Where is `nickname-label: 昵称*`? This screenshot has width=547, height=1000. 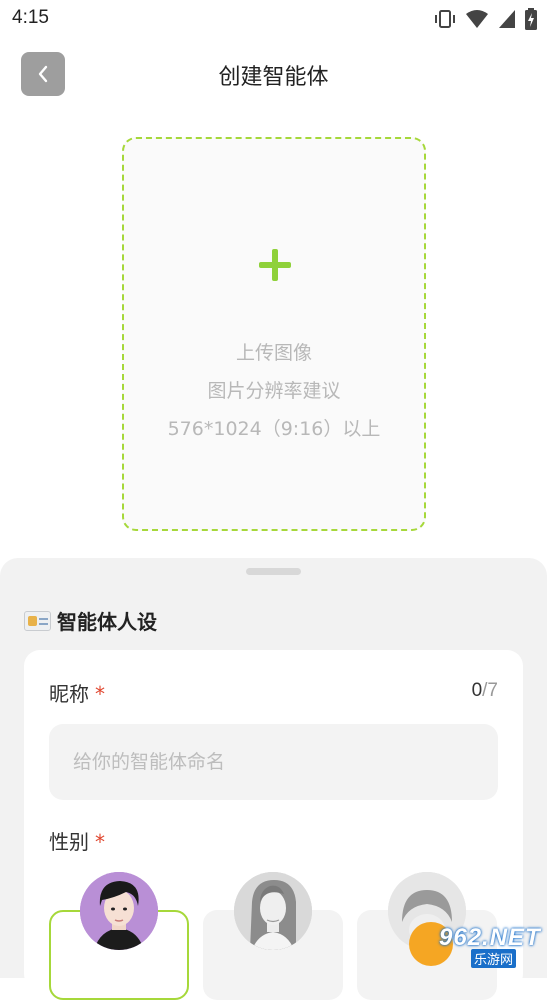
nickname-label: 昵称* is located at coordinates (77, 692).